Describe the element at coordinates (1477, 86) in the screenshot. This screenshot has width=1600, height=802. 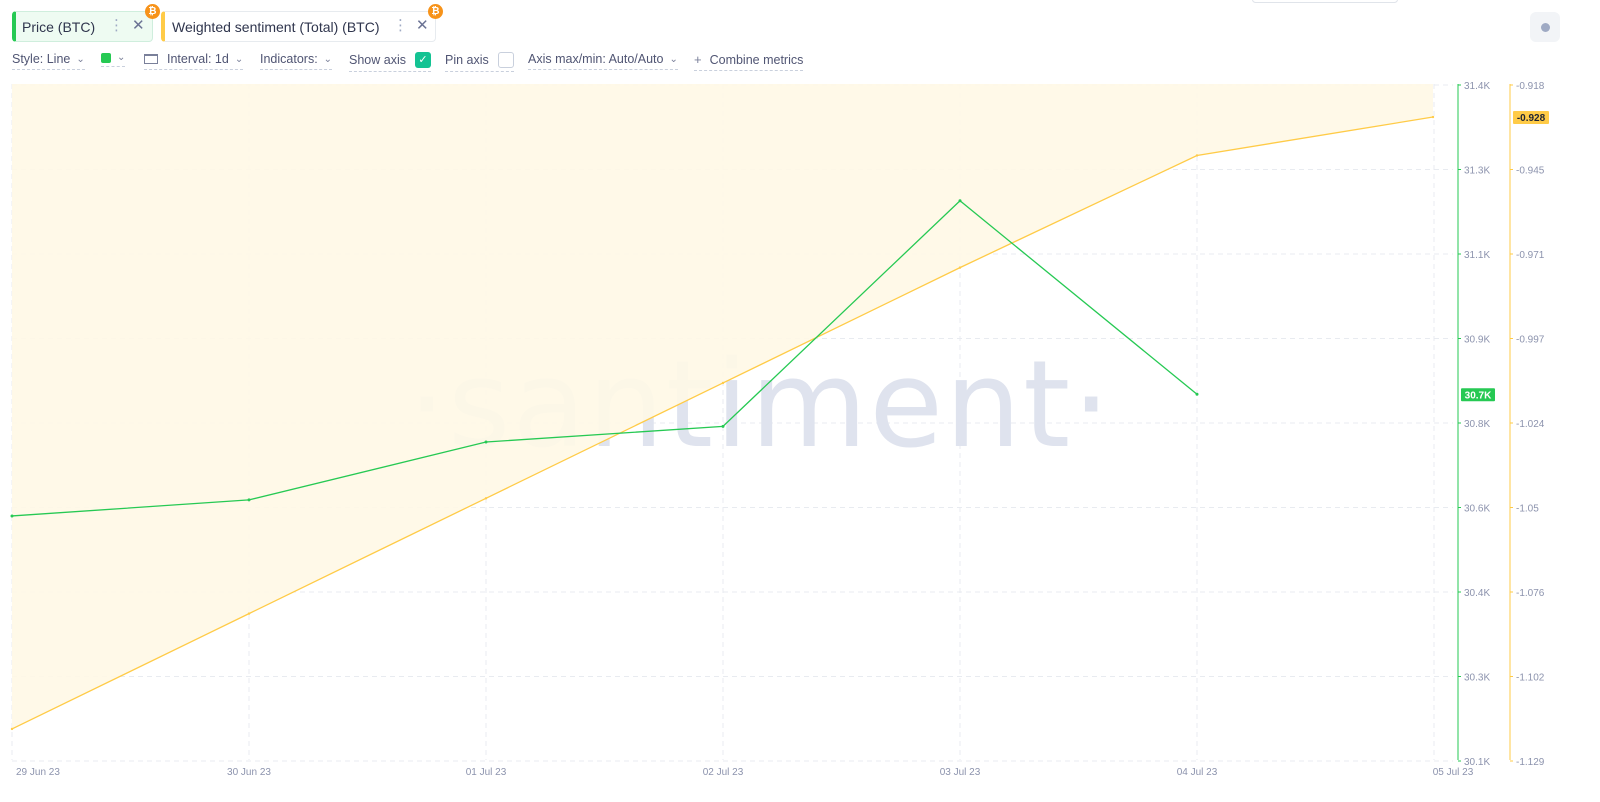
I see `price-axis-tick-label: 31.4K` at that location.